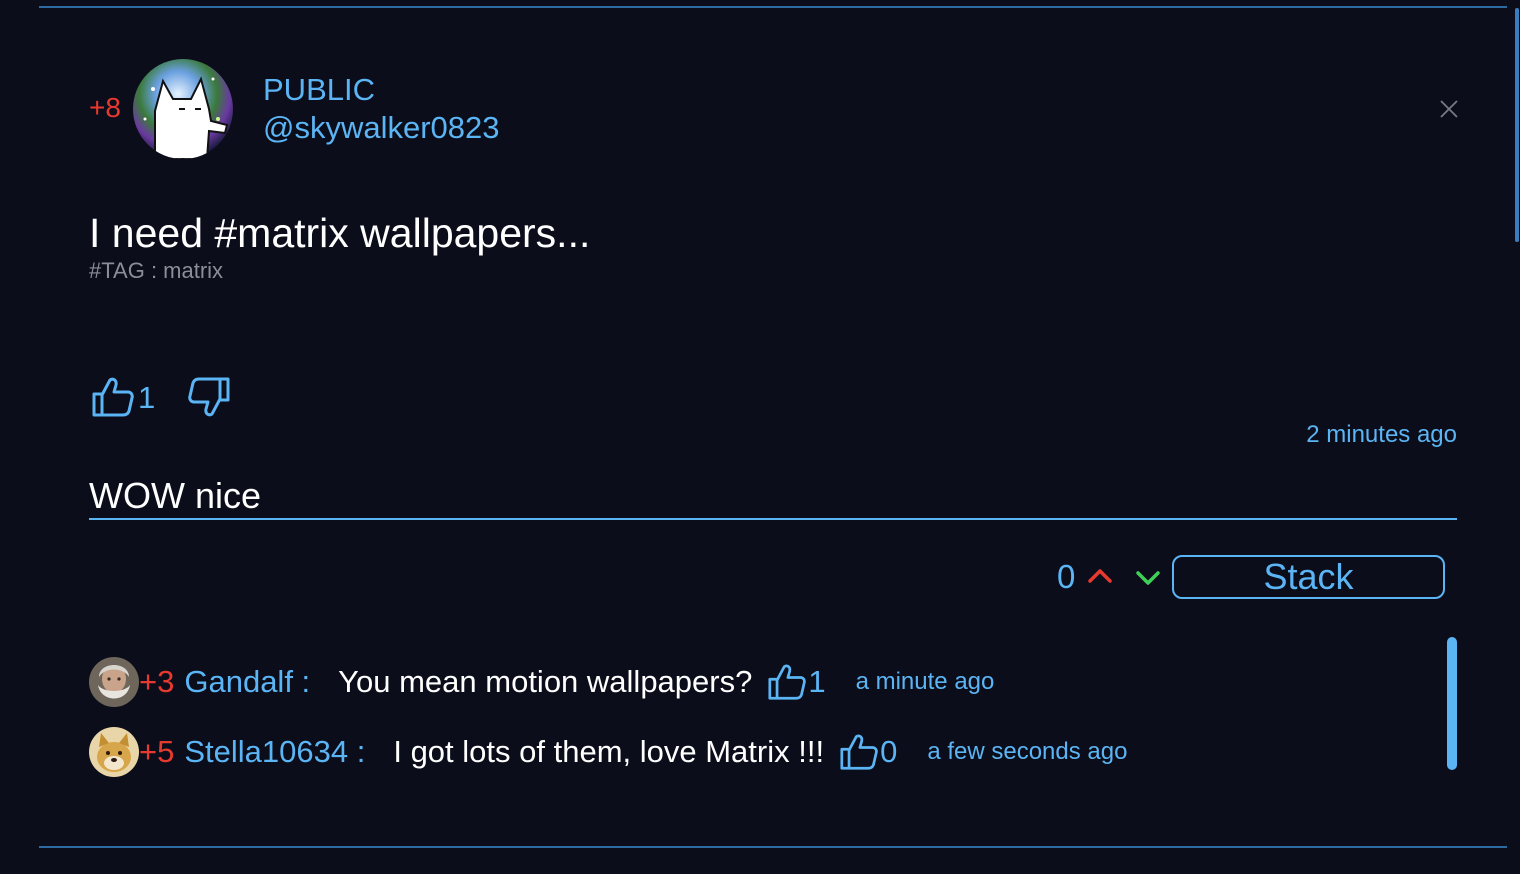 This screenshot has width=1520, height=874. Describe the element at coordinates (773, 7) in the screenshot. I see `top-divider` at that location.